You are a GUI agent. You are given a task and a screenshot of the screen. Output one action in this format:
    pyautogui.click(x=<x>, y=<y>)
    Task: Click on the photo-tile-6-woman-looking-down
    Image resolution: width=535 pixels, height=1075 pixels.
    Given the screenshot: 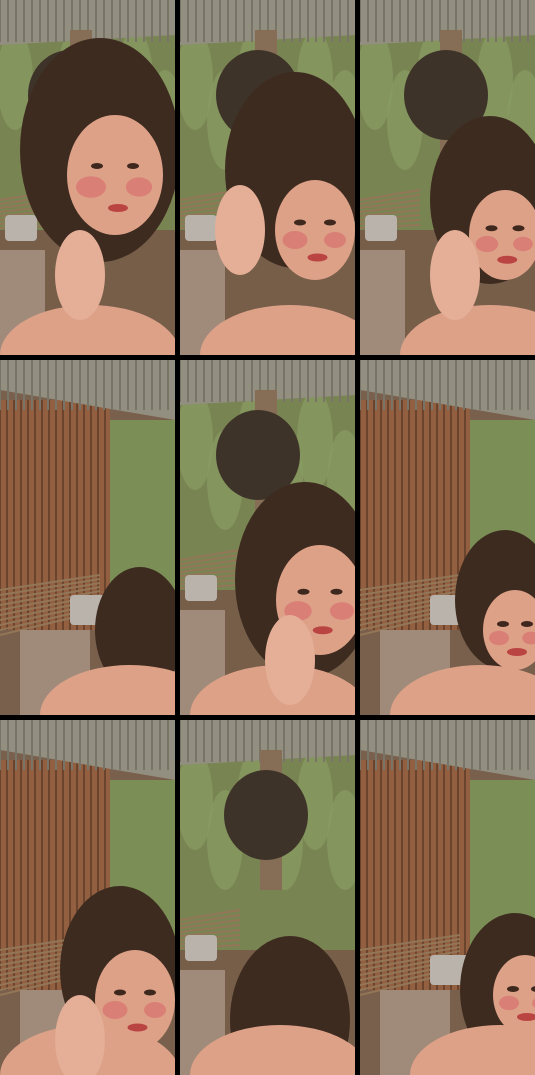 What is the action you would take?
    pyautogui.click(x=447, y=537)
    